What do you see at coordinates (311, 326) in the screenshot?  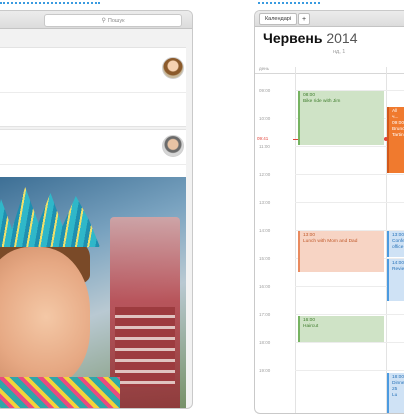 I see `event-title: Haircut` at bounding box center [311, 326].